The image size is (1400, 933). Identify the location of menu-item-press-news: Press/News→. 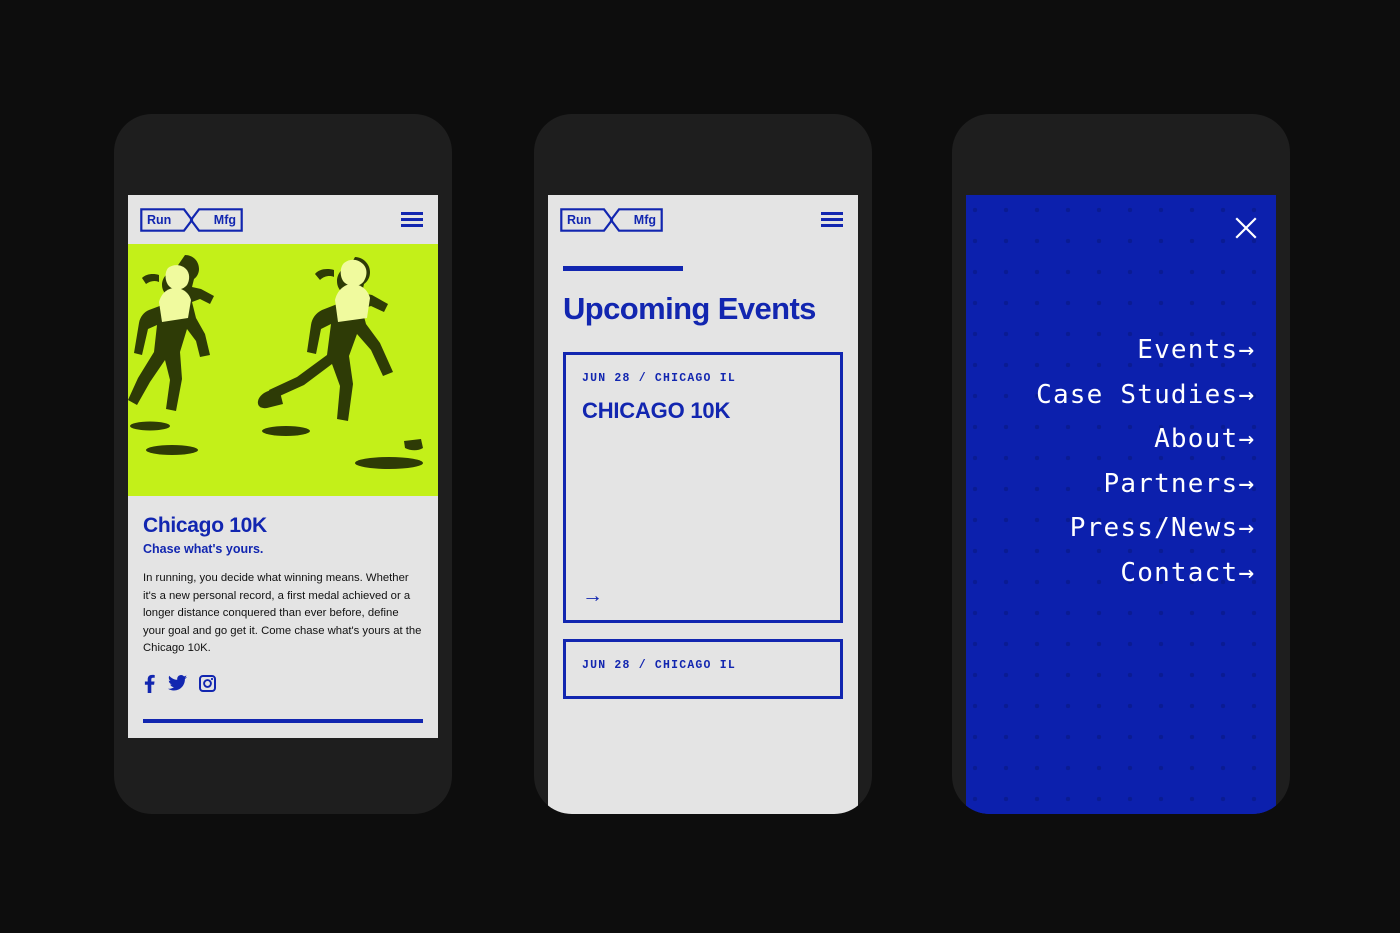
(1145, 528).